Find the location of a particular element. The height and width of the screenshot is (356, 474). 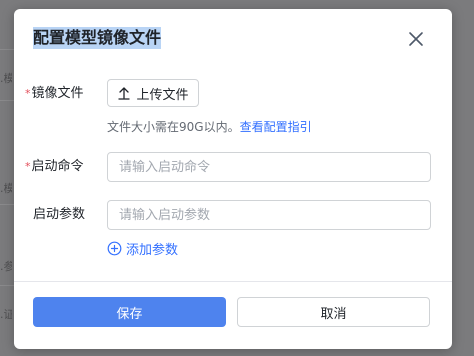

start-params-label: 启动参数 is located at coordinates (59, 214).